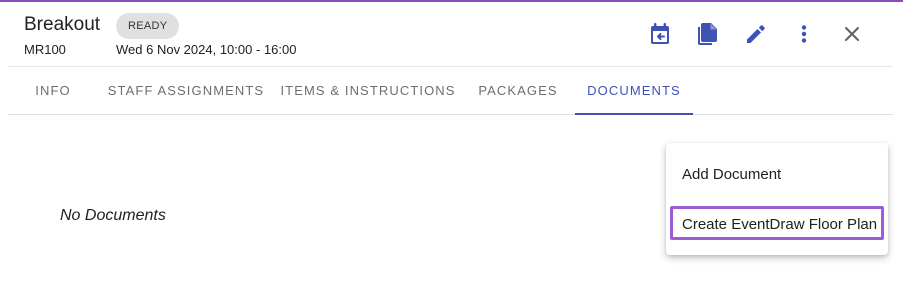  Describe the element at coordinates (518, 91) in the screenshot. I see `tab-packages: PACKAGES` at that location.